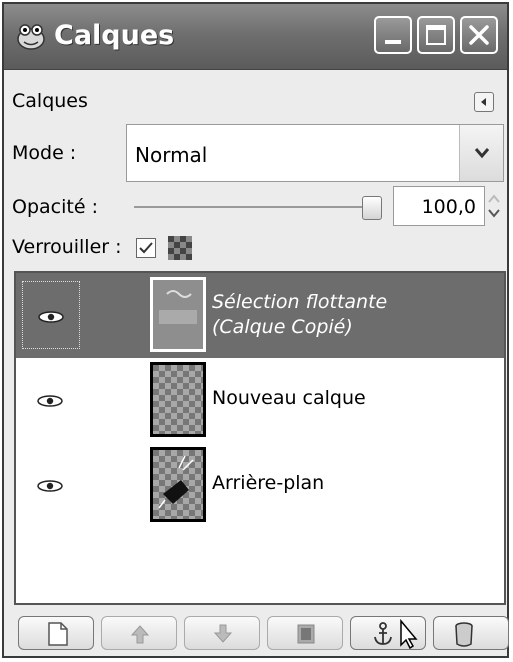 The height and width of the screenshot is (662, 513). What do you see at coordinates (282, 327) in the screenshot?
I see `layer-name-line2: (Calque Copié)` at bounding box center [282, 327].